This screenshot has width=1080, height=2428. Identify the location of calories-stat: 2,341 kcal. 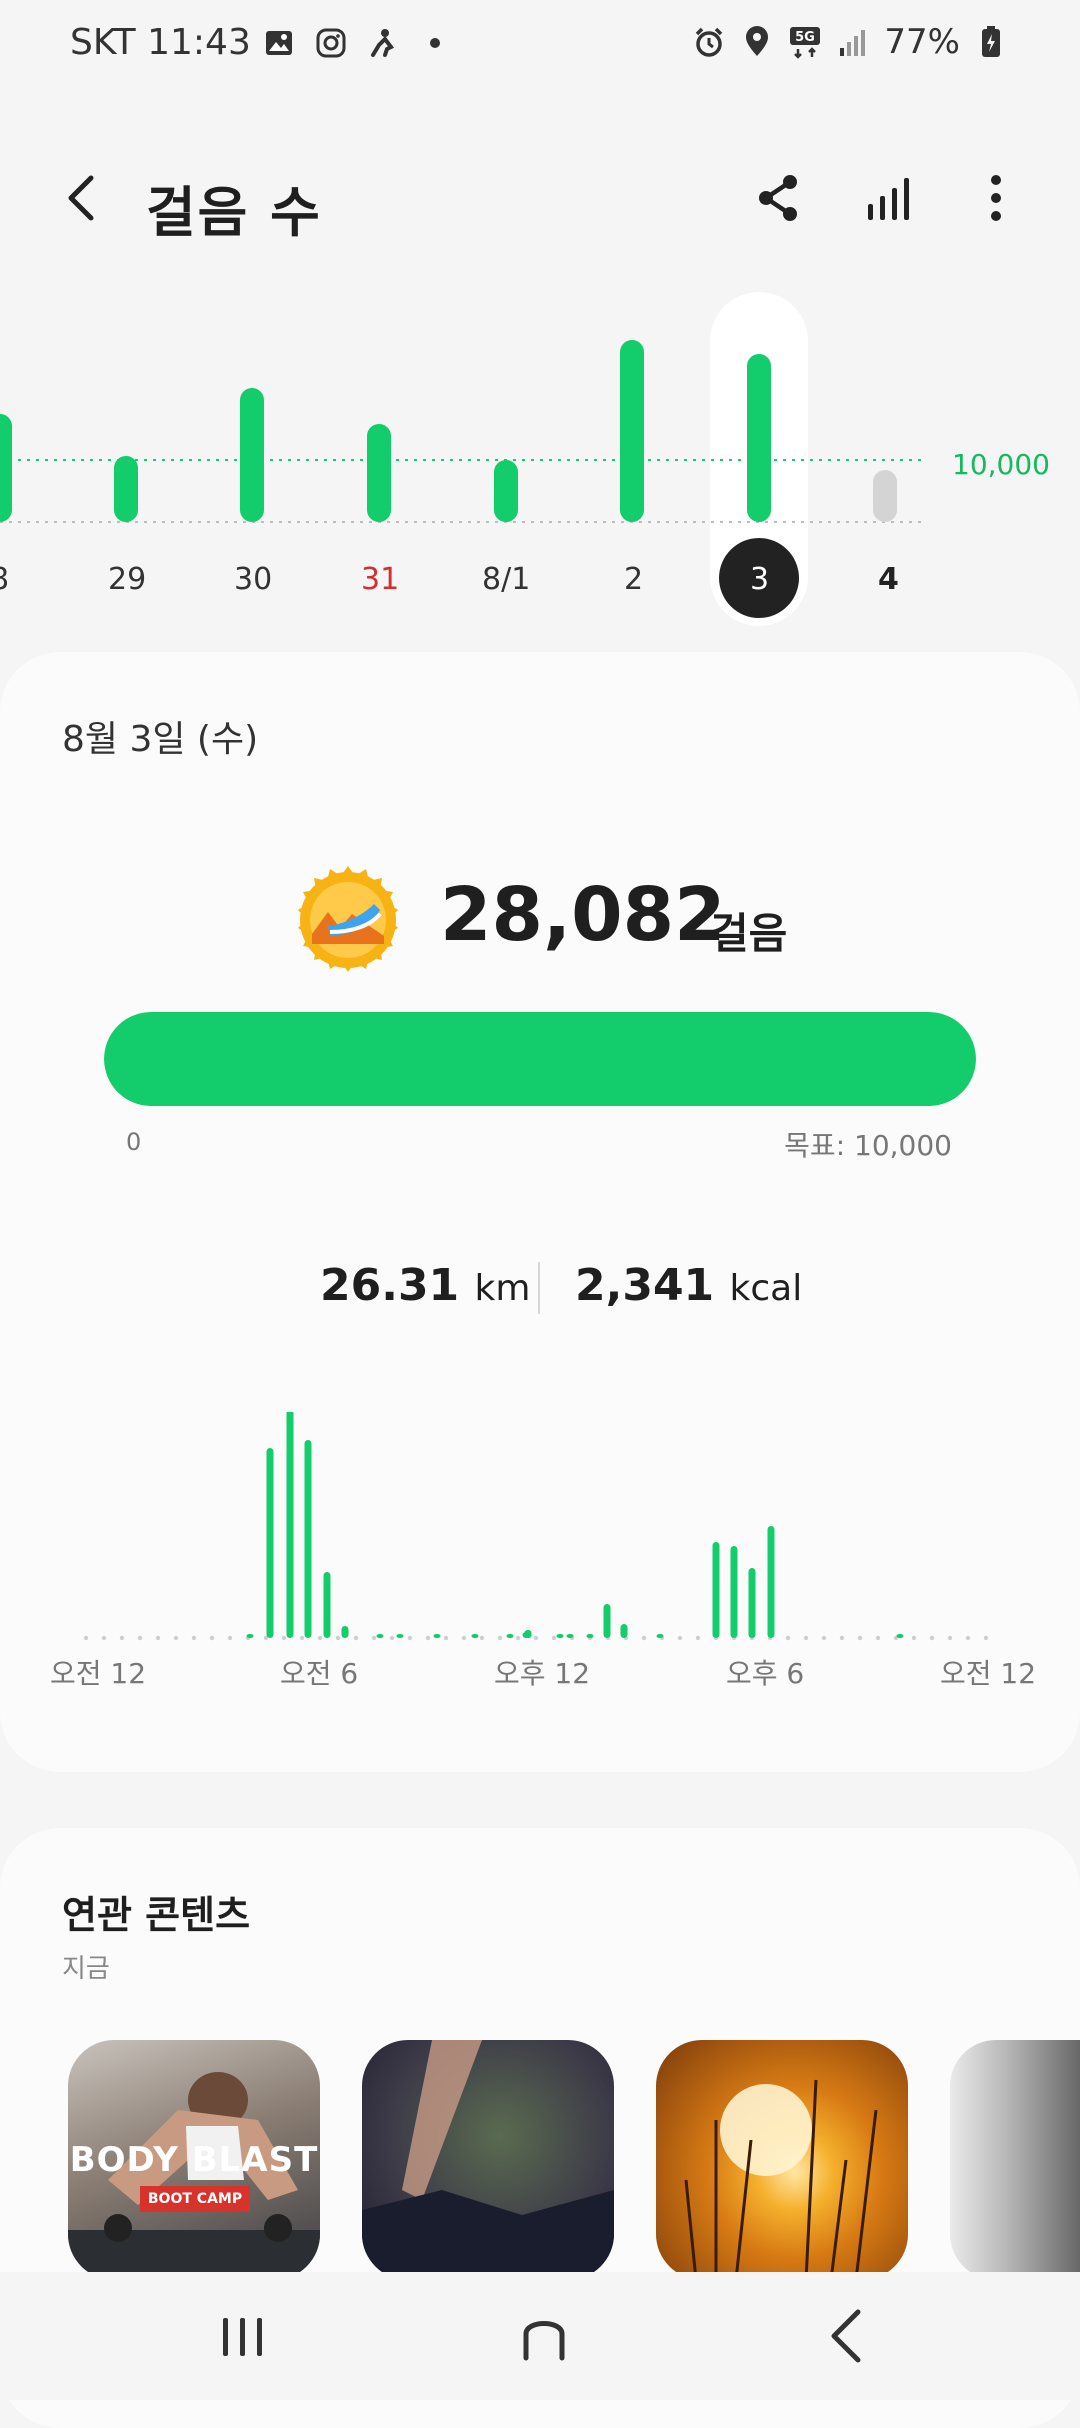
(688, 1285).